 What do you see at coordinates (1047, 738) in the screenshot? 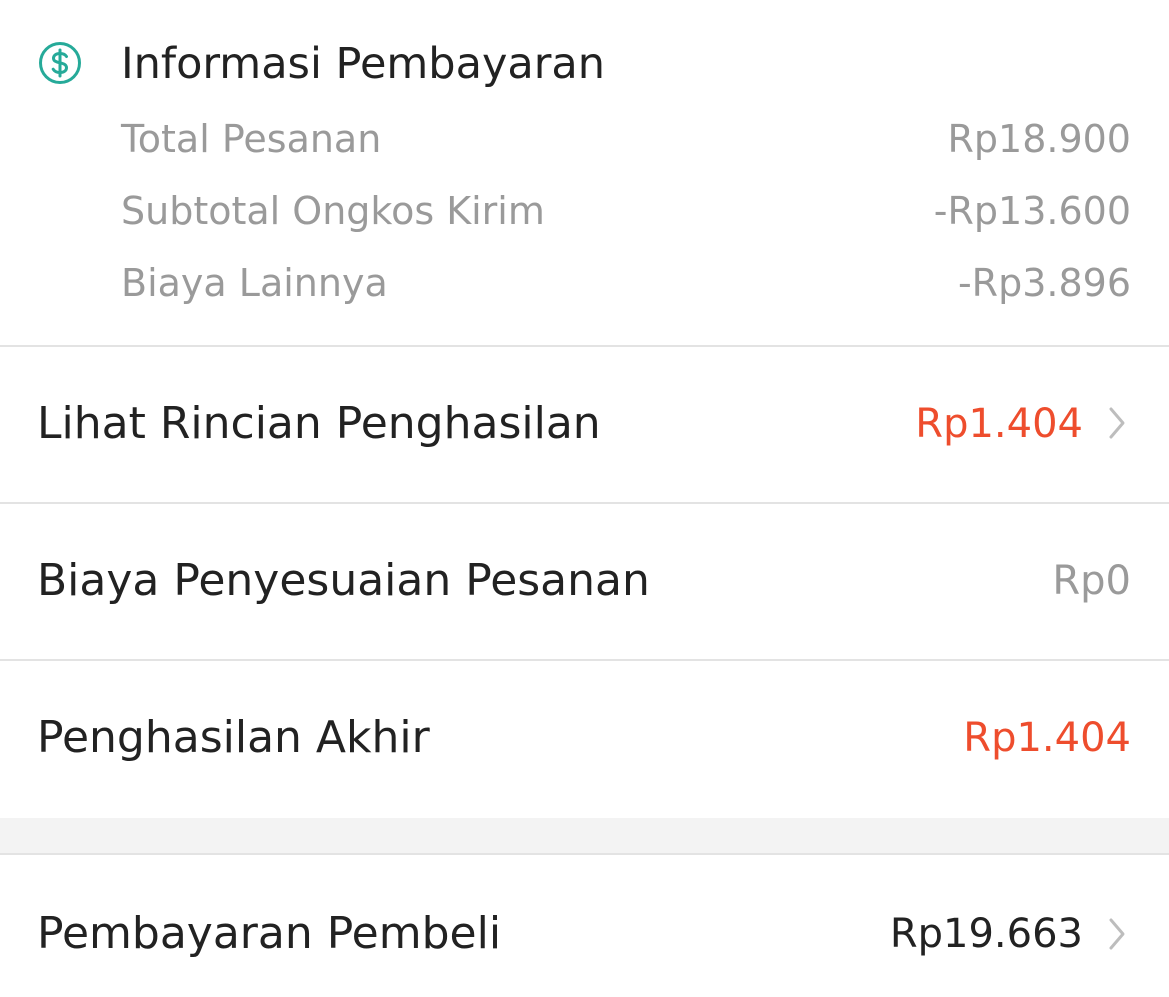
I see `final-income-value: Rp1.404` at bounding box center [1047, 738].